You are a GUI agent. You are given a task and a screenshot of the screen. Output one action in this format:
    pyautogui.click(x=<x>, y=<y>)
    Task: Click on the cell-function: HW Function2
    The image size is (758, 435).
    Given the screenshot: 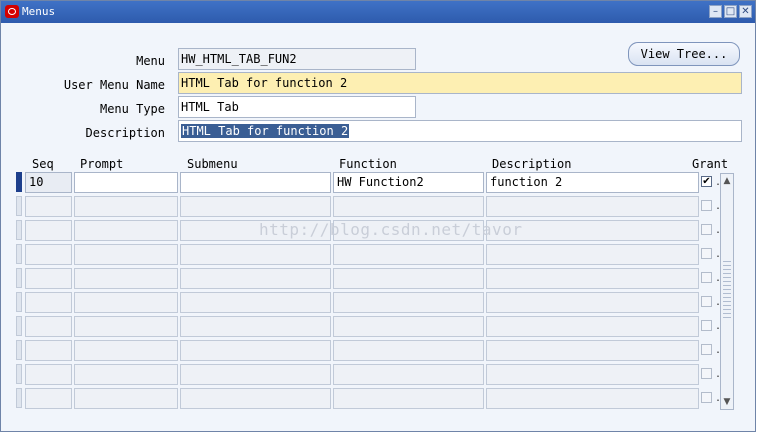 What is the action you would take?
    pyautogui.click(x=408, y=182)
    